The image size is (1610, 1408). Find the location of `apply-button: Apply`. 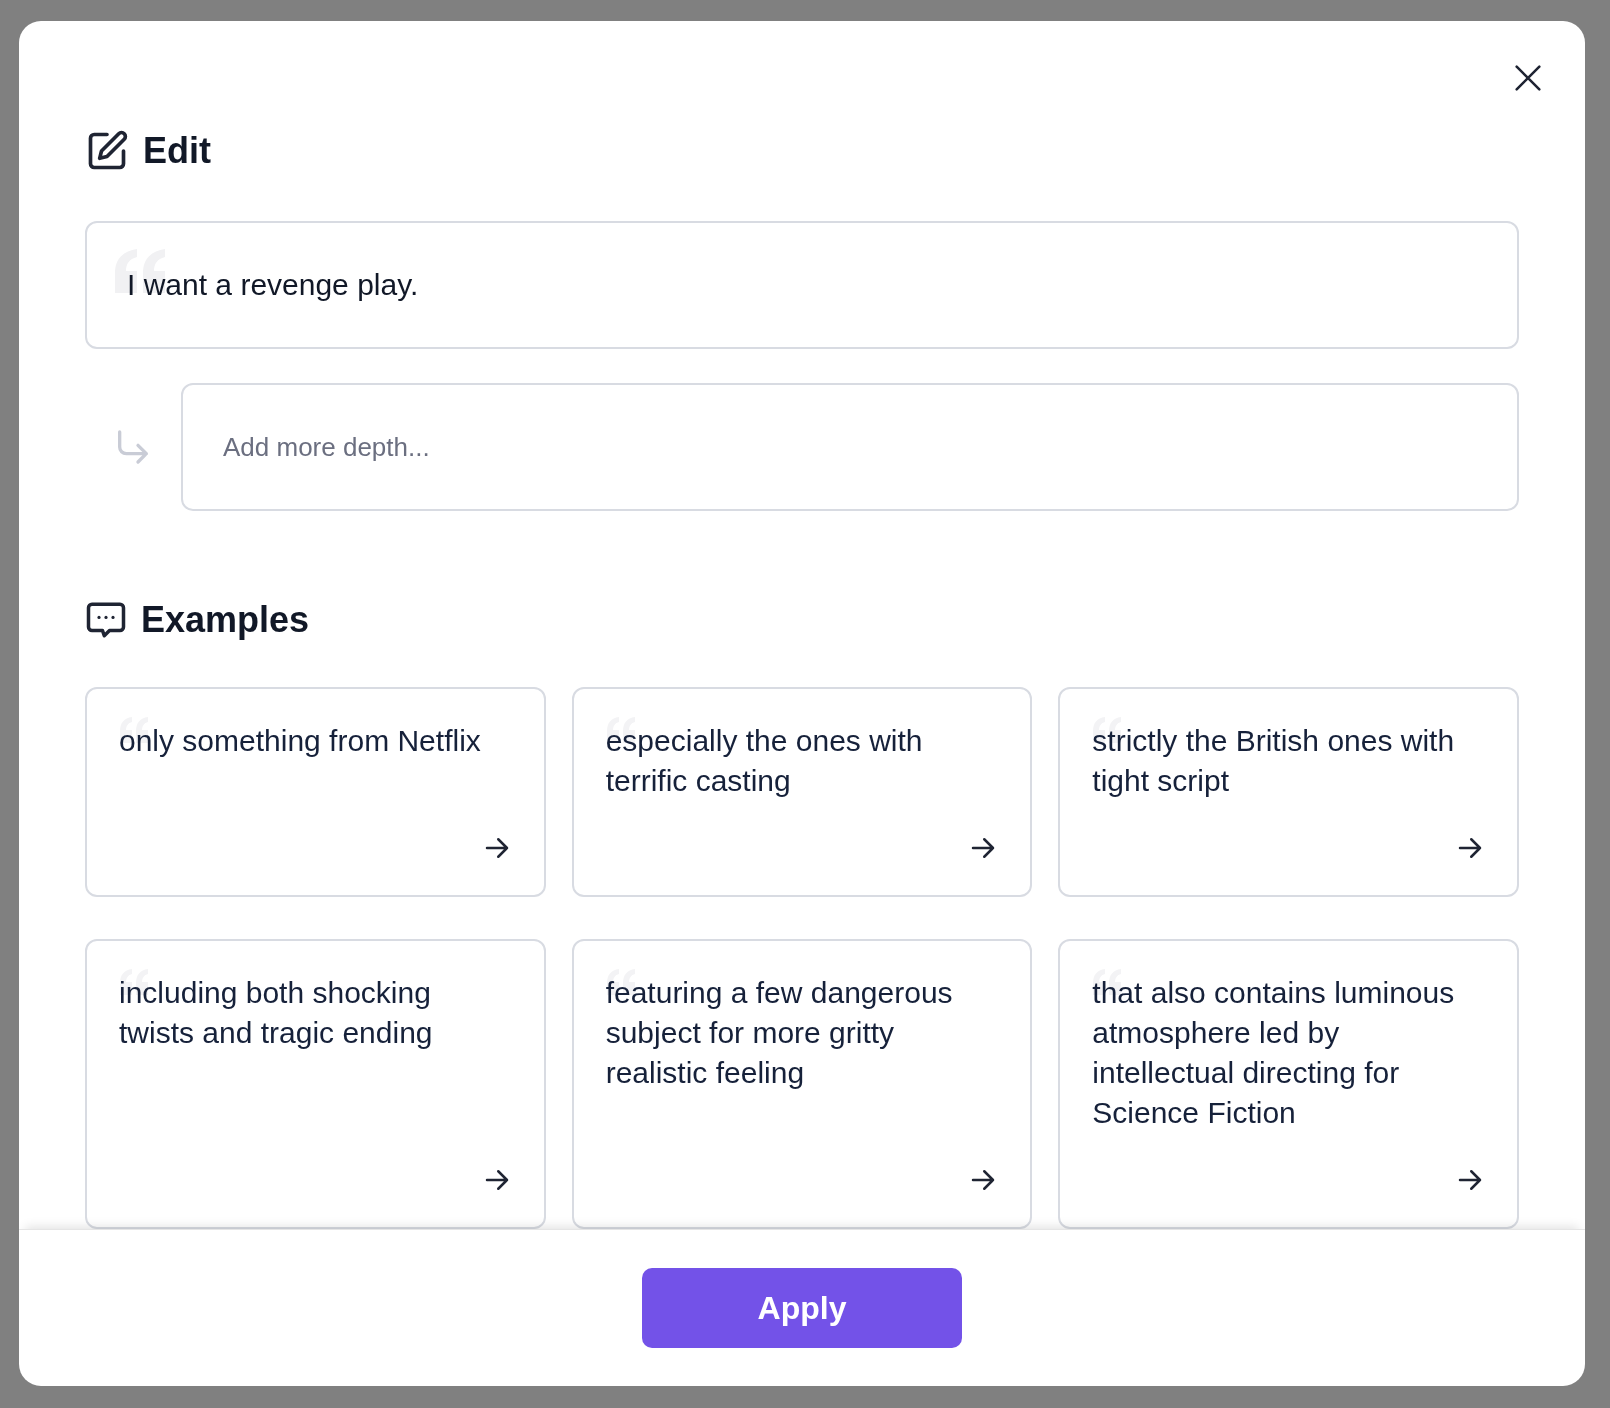

apply-button: Apply is located at coordinates (802, 1308).